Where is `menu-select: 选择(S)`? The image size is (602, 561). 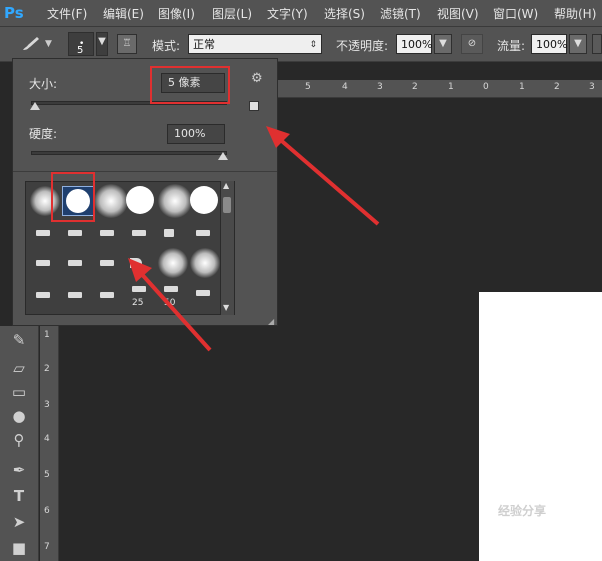
menu-select: 选择(S) is located at coordinates (344, 13).